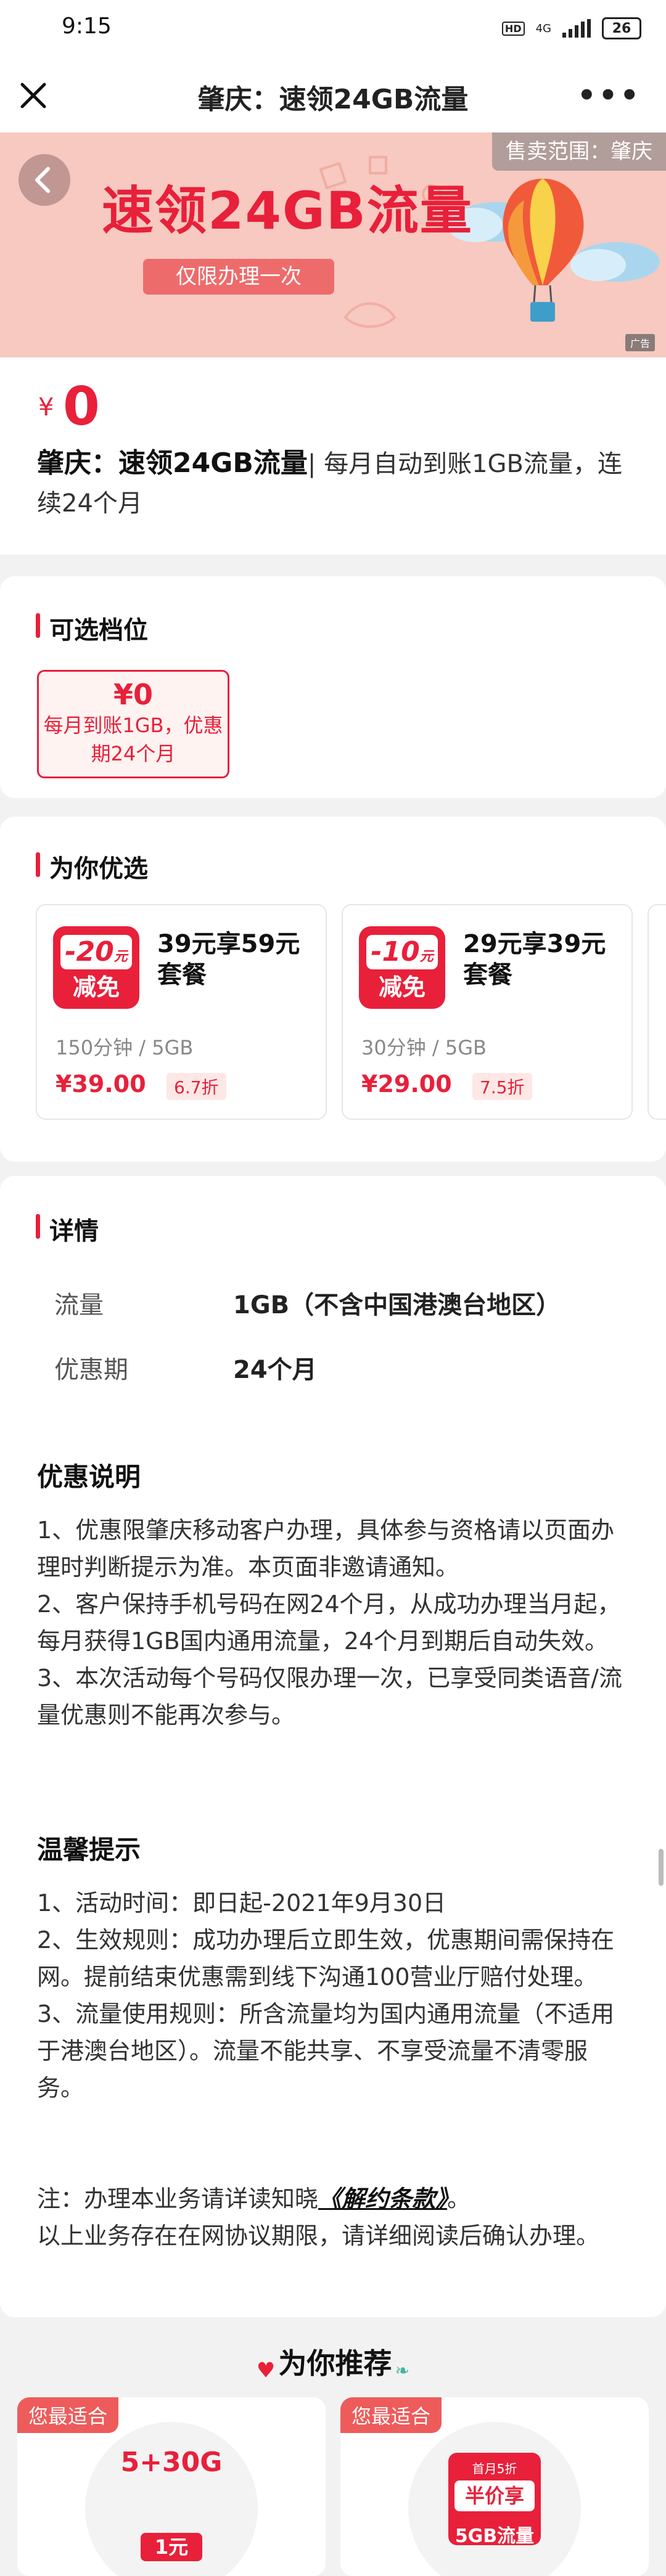 The width and height of the screenshot is (666, 2576). What do you see at coordinates (576, 29) in the screenshot?
I see `signal-icon` at bounding box center [576, 29].